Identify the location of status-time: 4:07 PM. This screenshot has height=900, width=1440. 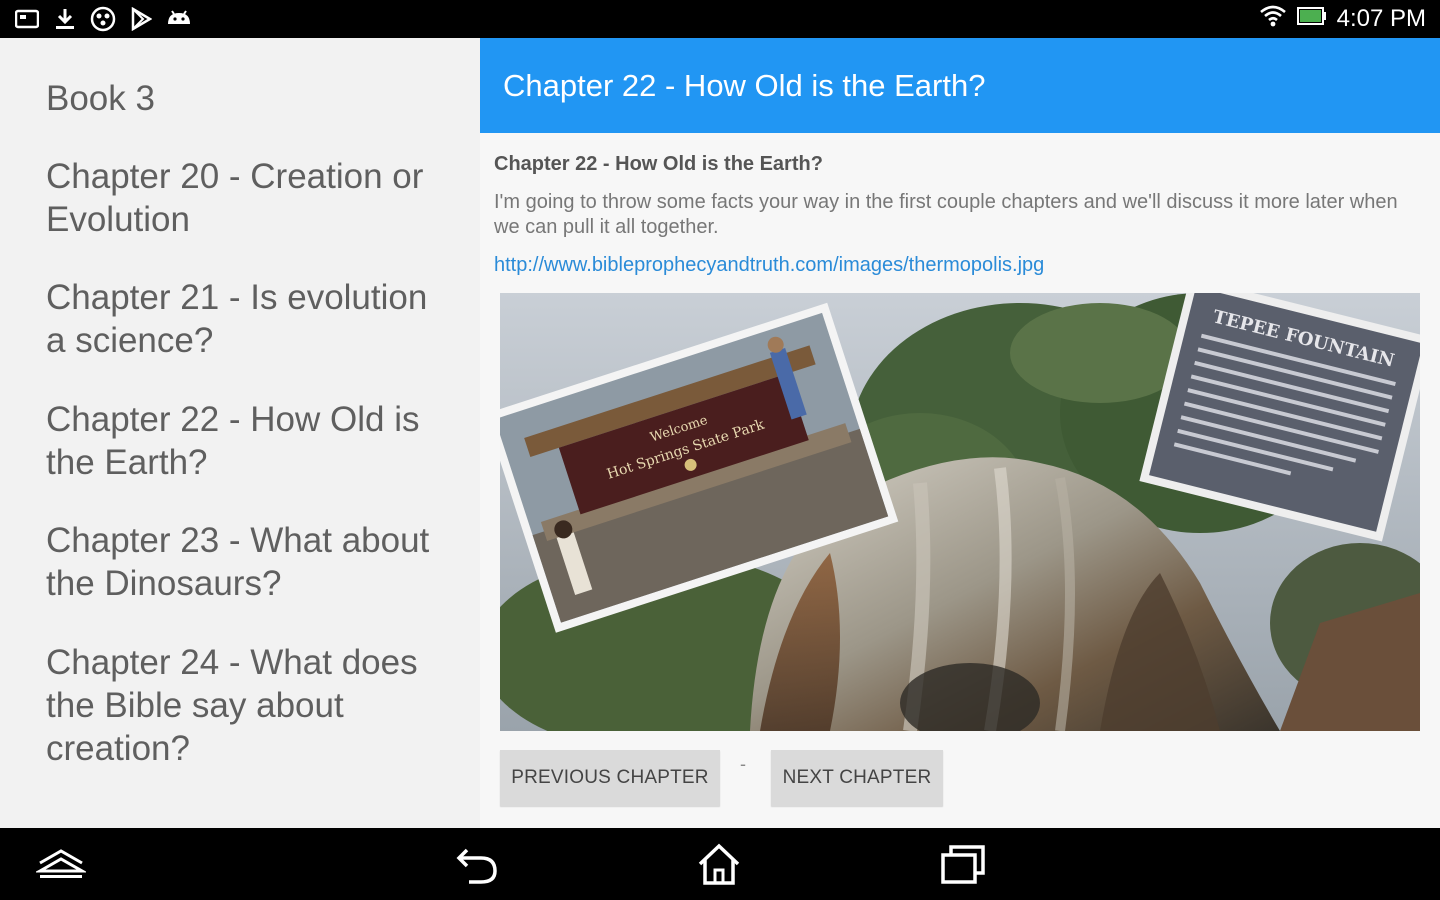
(1381, 18).